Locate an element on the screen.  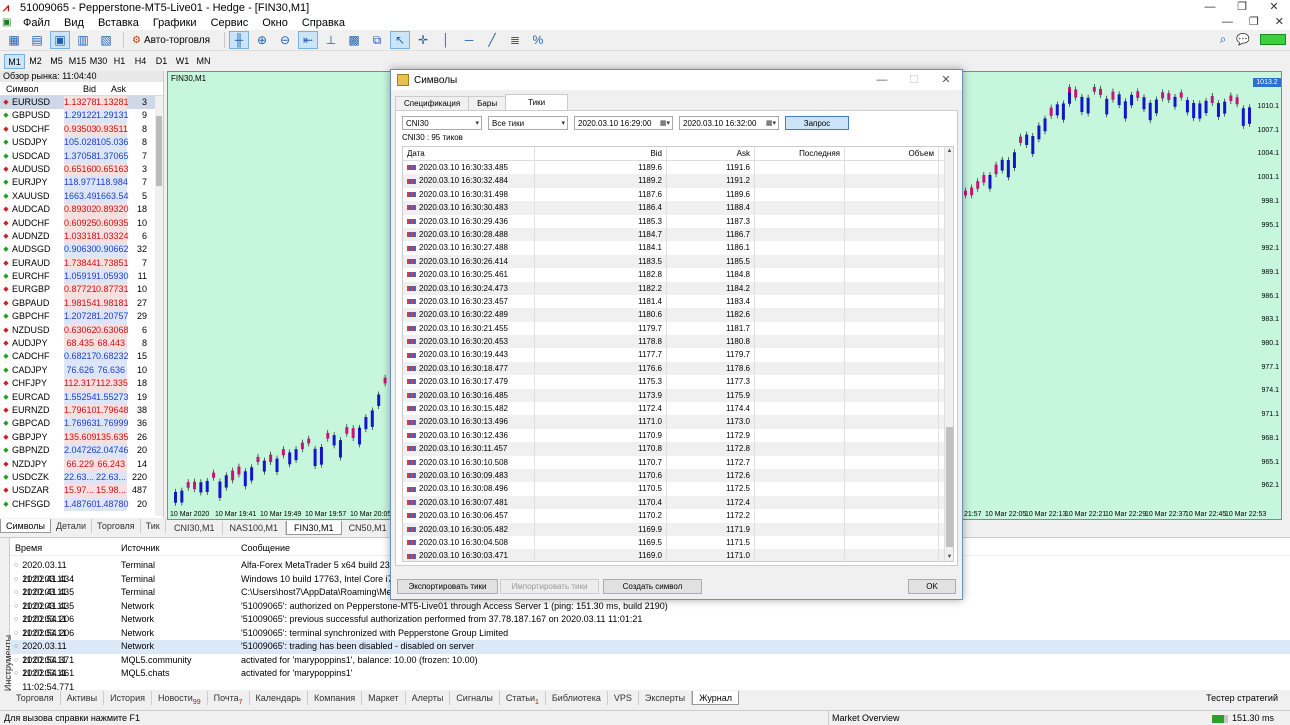
toolbox-tab-3: Новости99 is located at coordinates (180, 698).